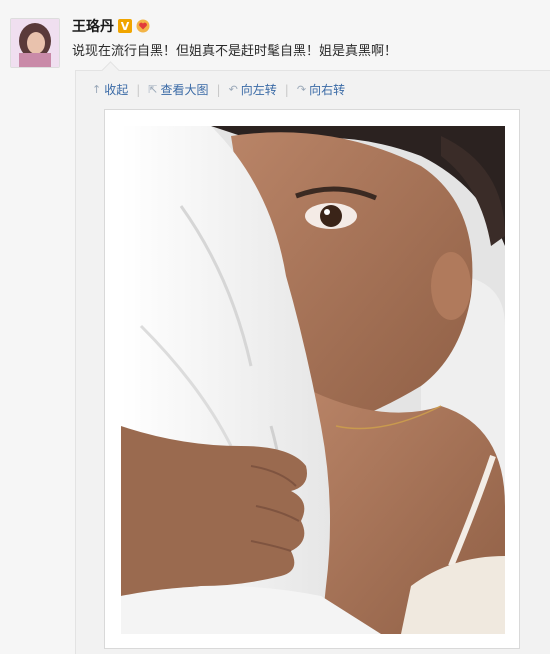 This screenshot has width=550, height=654. What do you see at coordinates (301, 89) in the screenshot?
I see `rotate-right-icon: ↷` at bounding box center [301, 89].